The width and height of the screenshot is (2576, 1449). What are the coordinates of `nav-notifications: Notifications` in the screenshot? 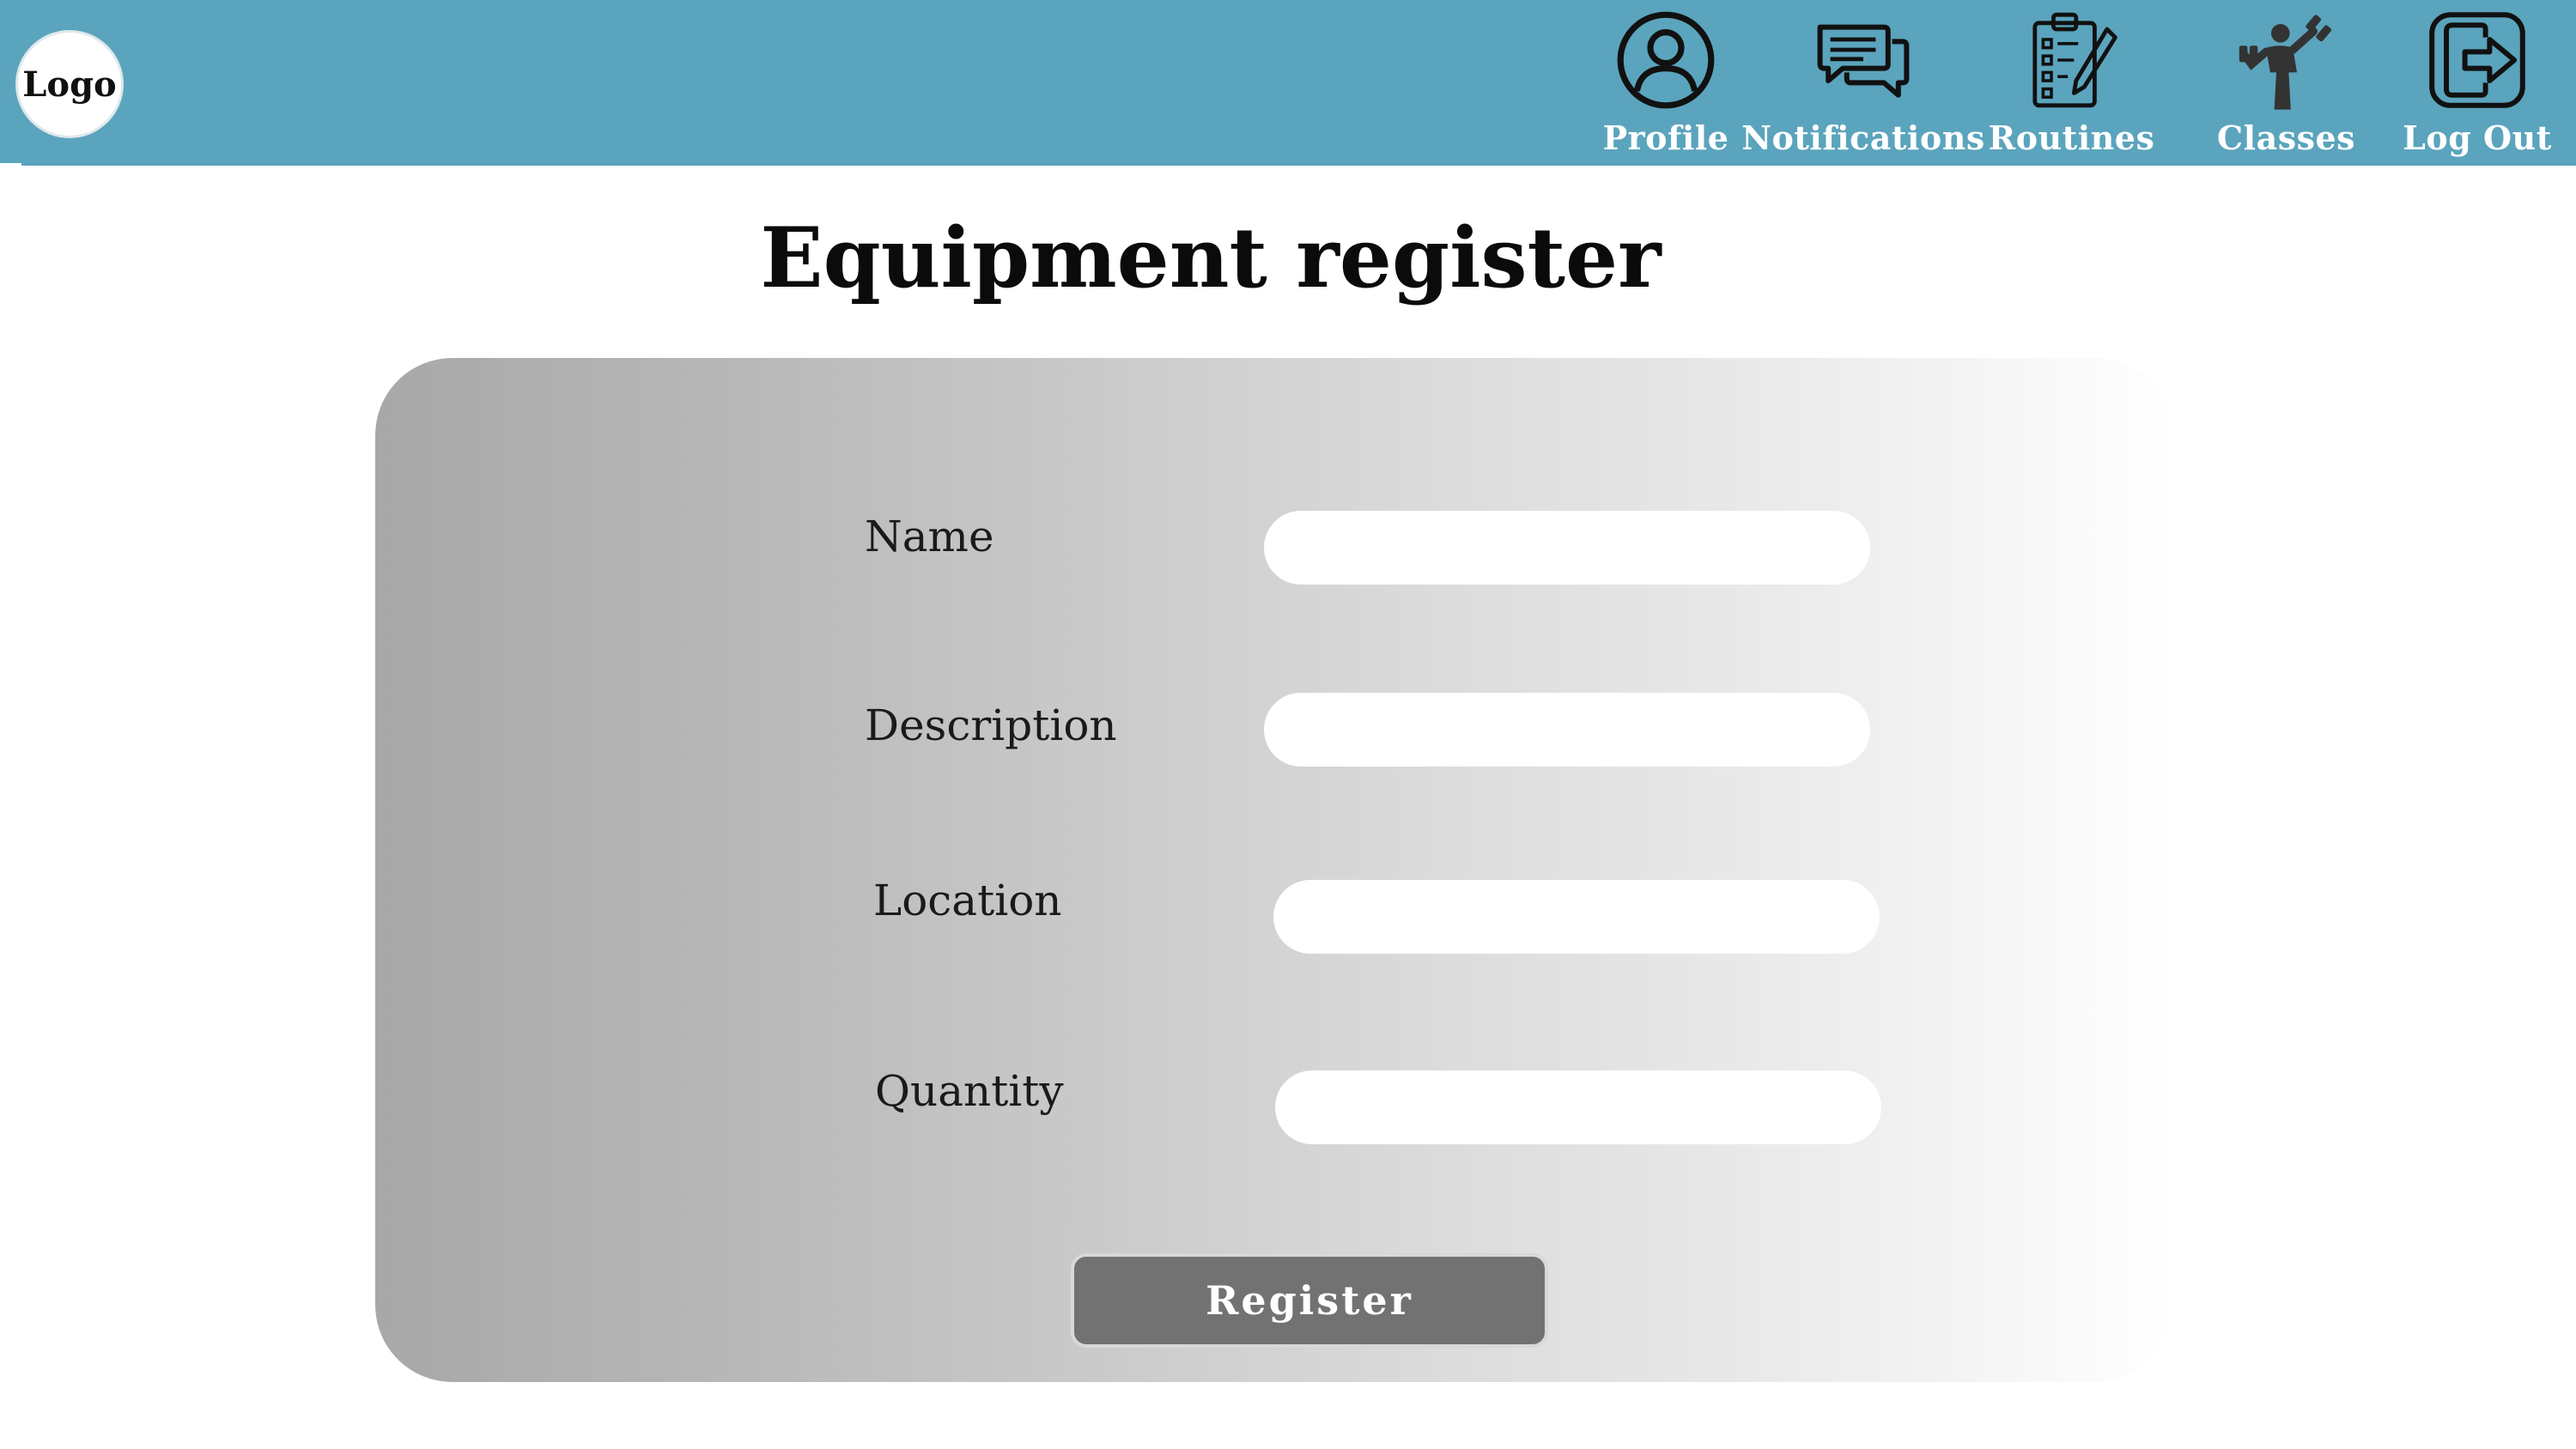 It's located at (1863, 86).